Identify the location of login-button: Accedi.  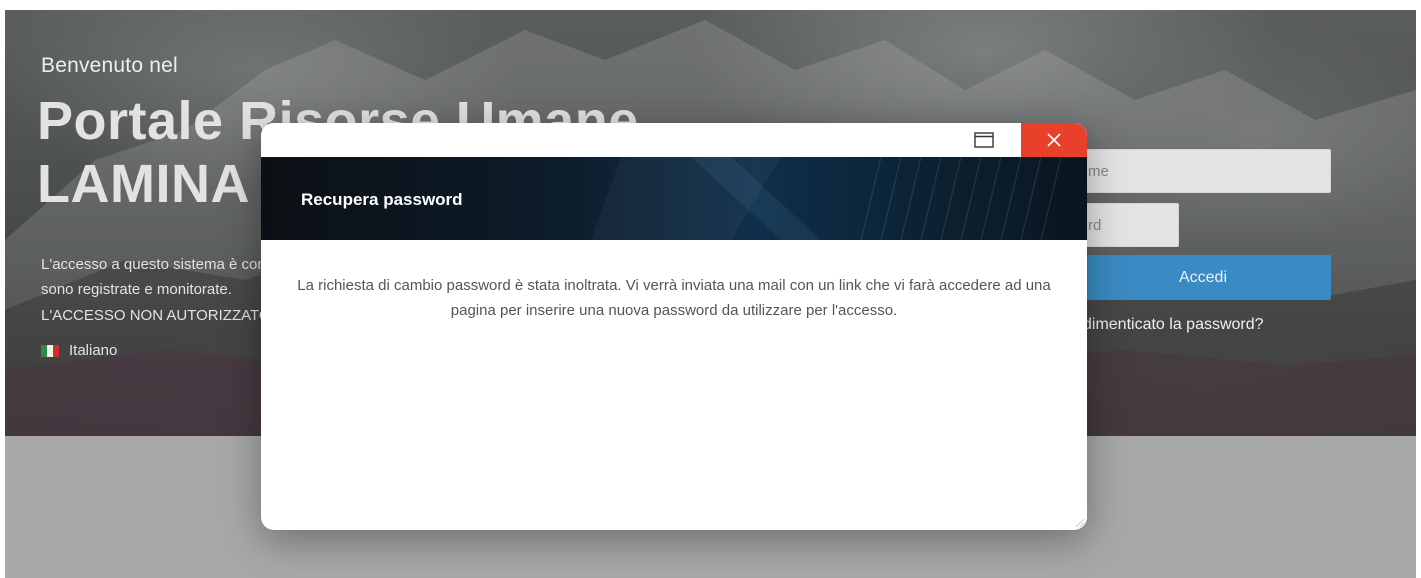
(1203, 277).